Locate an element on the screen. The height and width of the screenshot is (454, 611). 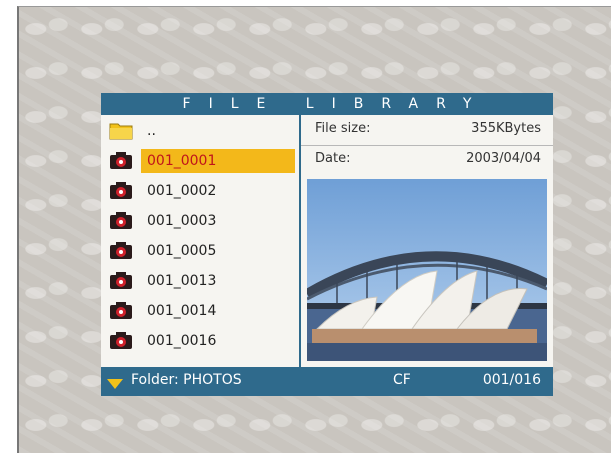
list-item-file: 001_0005 is located at coordinates (199, 250).